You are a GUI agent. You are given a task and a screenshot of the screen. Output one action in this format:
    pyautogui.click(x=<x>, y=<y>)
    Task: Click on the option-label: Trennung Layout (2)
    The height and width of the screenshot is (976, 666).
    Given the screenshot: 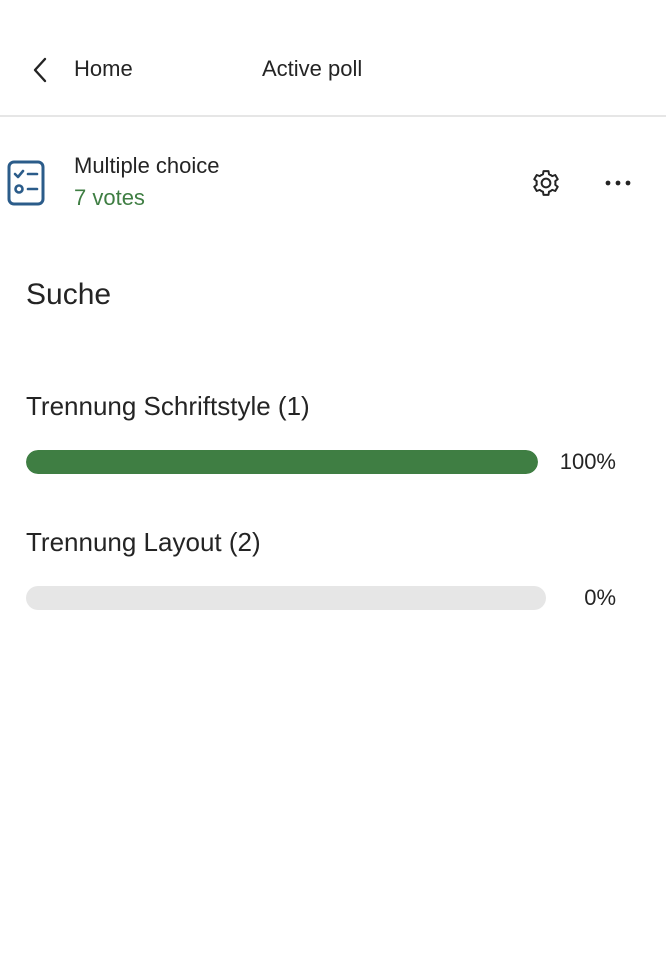 What is the action you would take?
    pyautogui.click(x=143, y=542)
    